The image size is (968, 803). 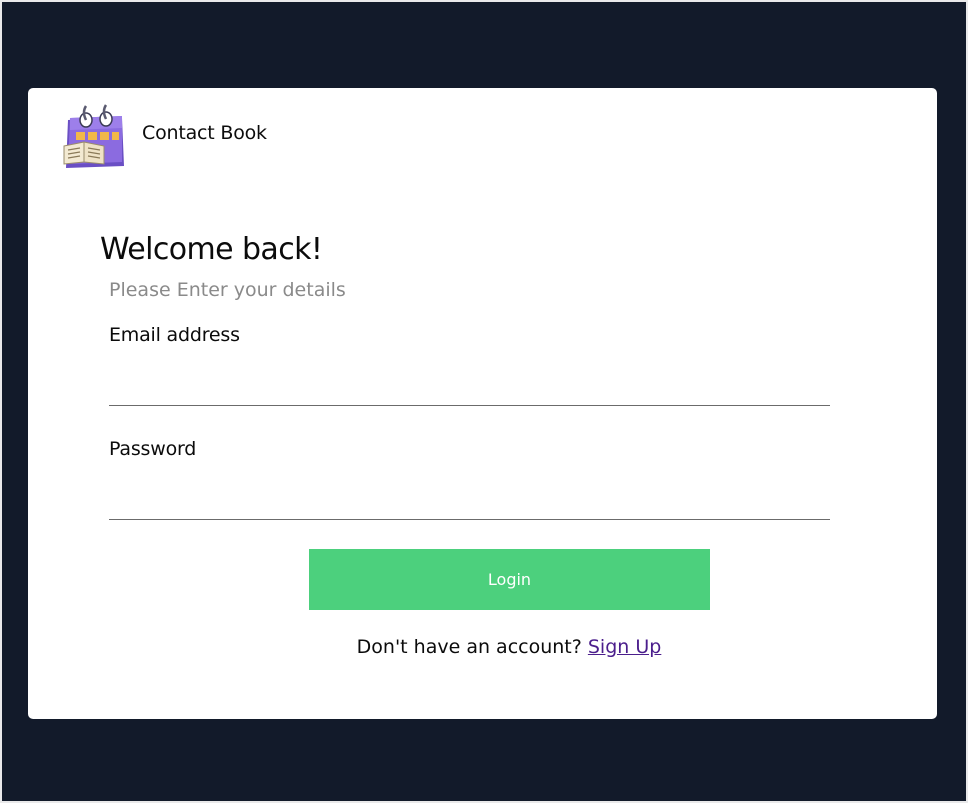 What do you see at coordinates (204, 133) in the screenshot?
I see `app-name: Contact Book` at bounding box center [204, 133].